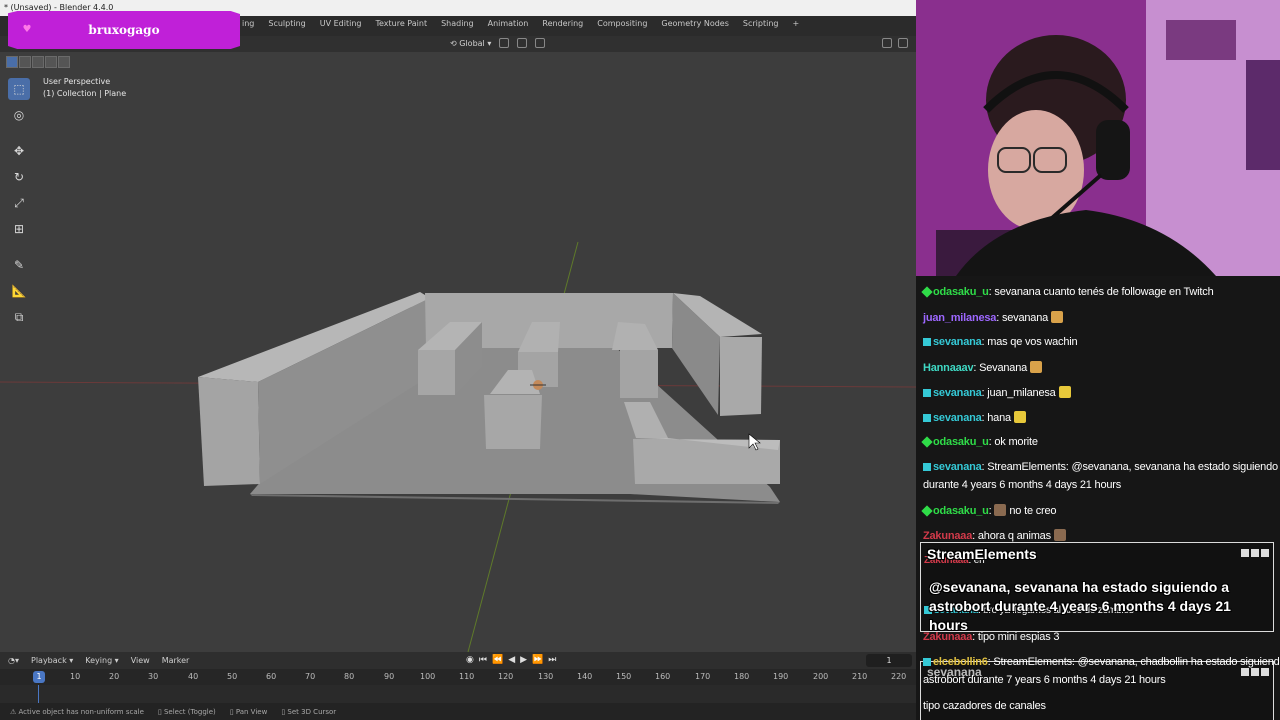 This screenshot has width=1280, height=720. I want to click on select-invert-icon, so click(51, 62).